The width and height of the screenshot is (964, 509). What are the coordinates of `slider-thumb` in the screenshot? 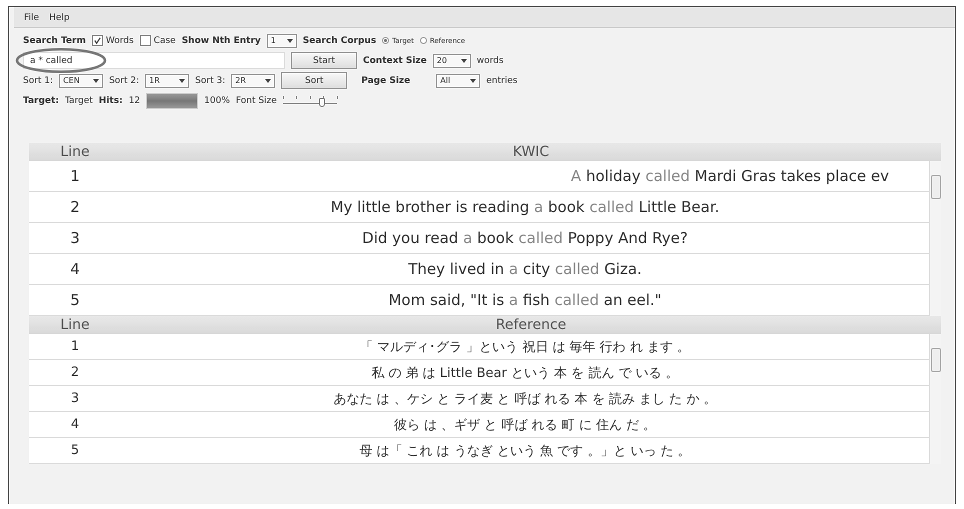 It's located at (321, 102).